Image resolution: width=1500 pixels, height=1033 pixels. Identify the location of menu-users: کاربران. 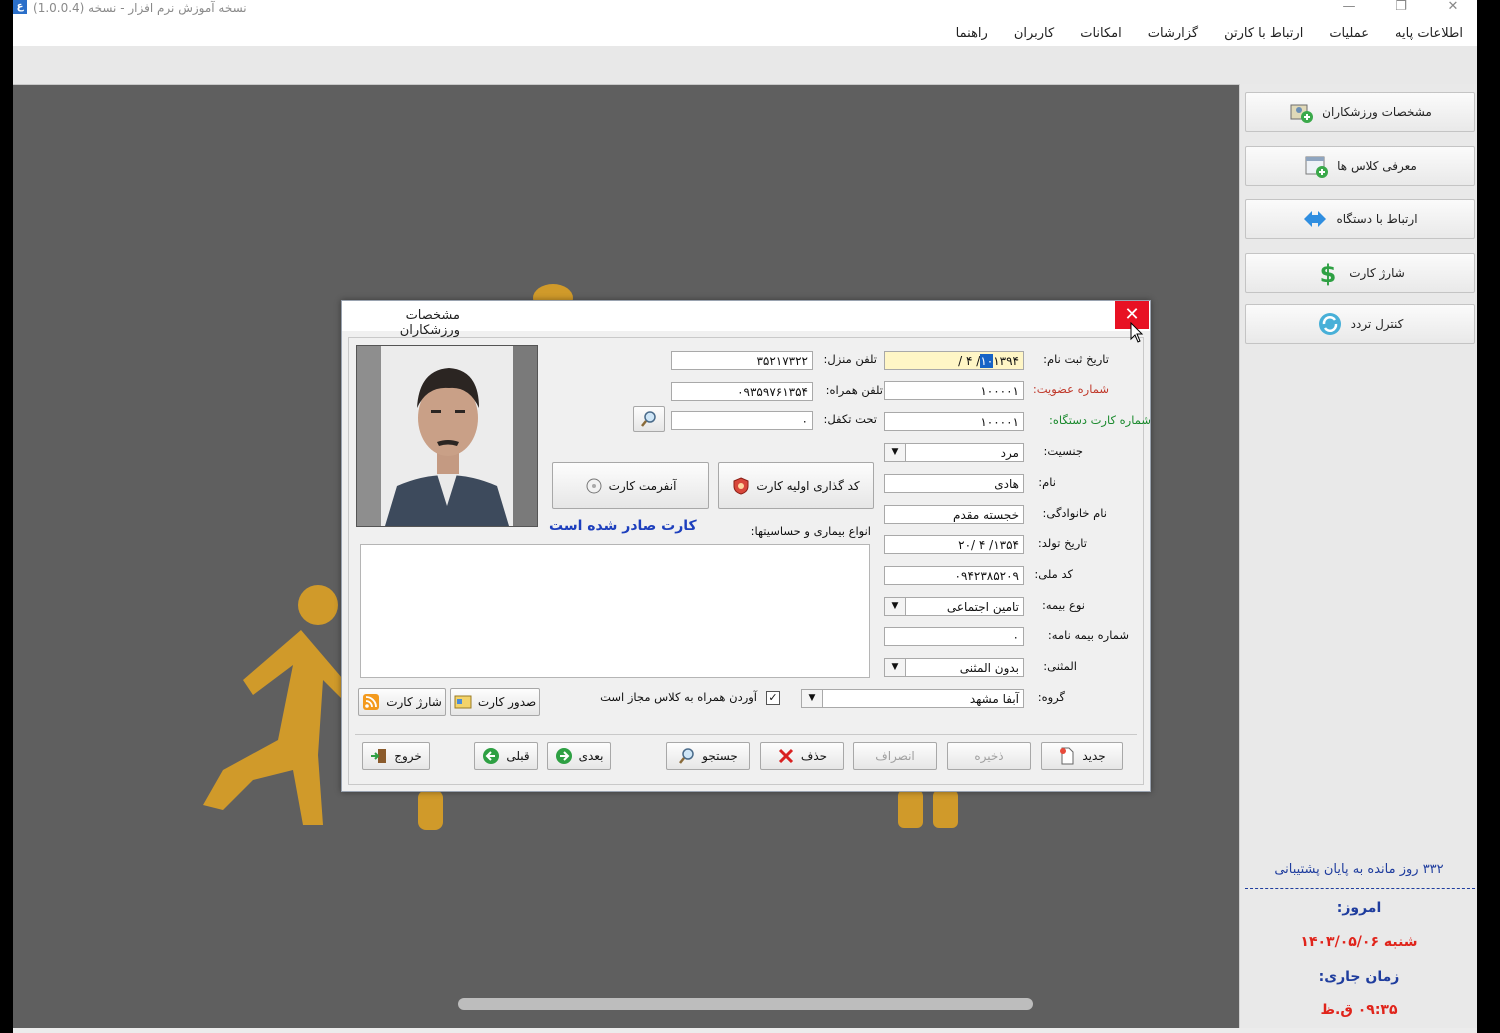
(1034, 33).